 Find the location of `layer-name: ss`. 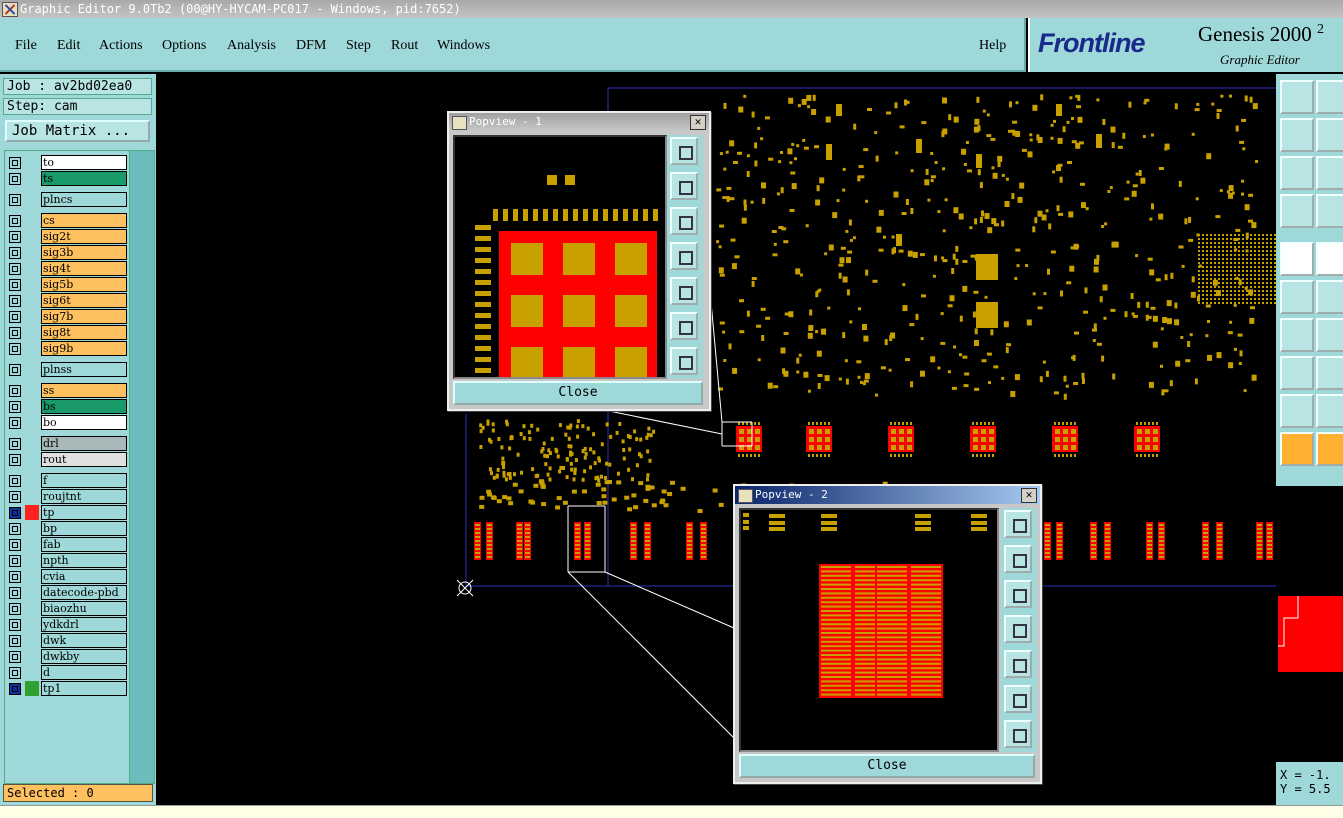

layer-name: ss is located at coordinates (84, 390).